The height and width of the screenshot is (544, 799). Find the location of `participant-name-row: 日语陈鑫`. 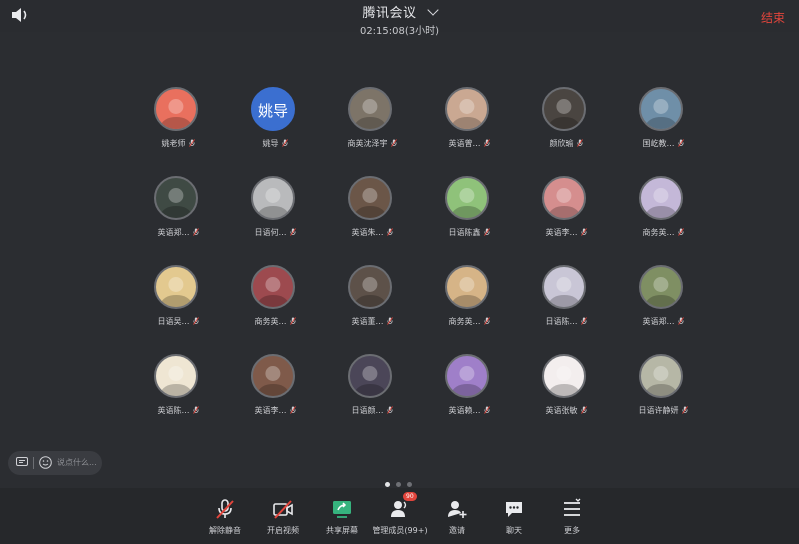

participant-name-row: 日语陈鑫 is located at coordinates (469, 232).